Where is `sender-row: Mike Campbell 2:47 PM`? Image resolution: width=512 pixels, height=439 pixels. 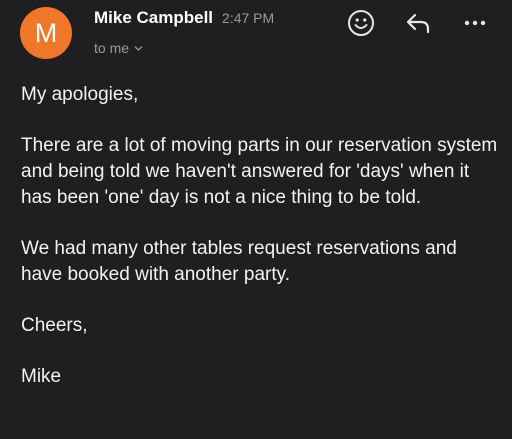 sender-row: Mike Campbell 2:47 PM is located at coordinates (184, 18).